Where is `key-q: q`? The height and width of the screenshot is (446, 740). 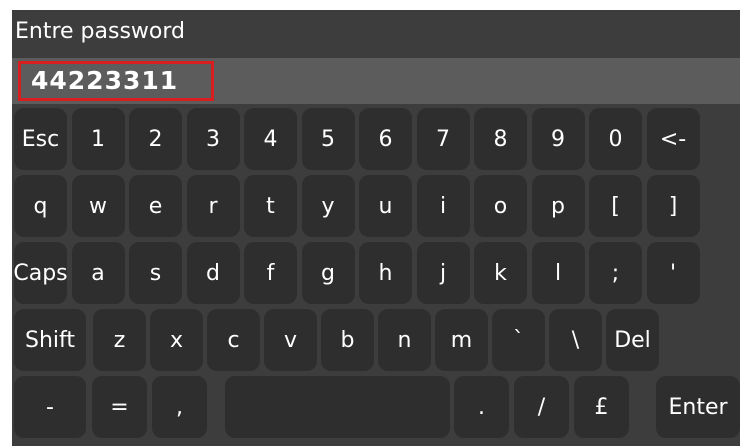
key-q: q is located at coordinates (40, 206).